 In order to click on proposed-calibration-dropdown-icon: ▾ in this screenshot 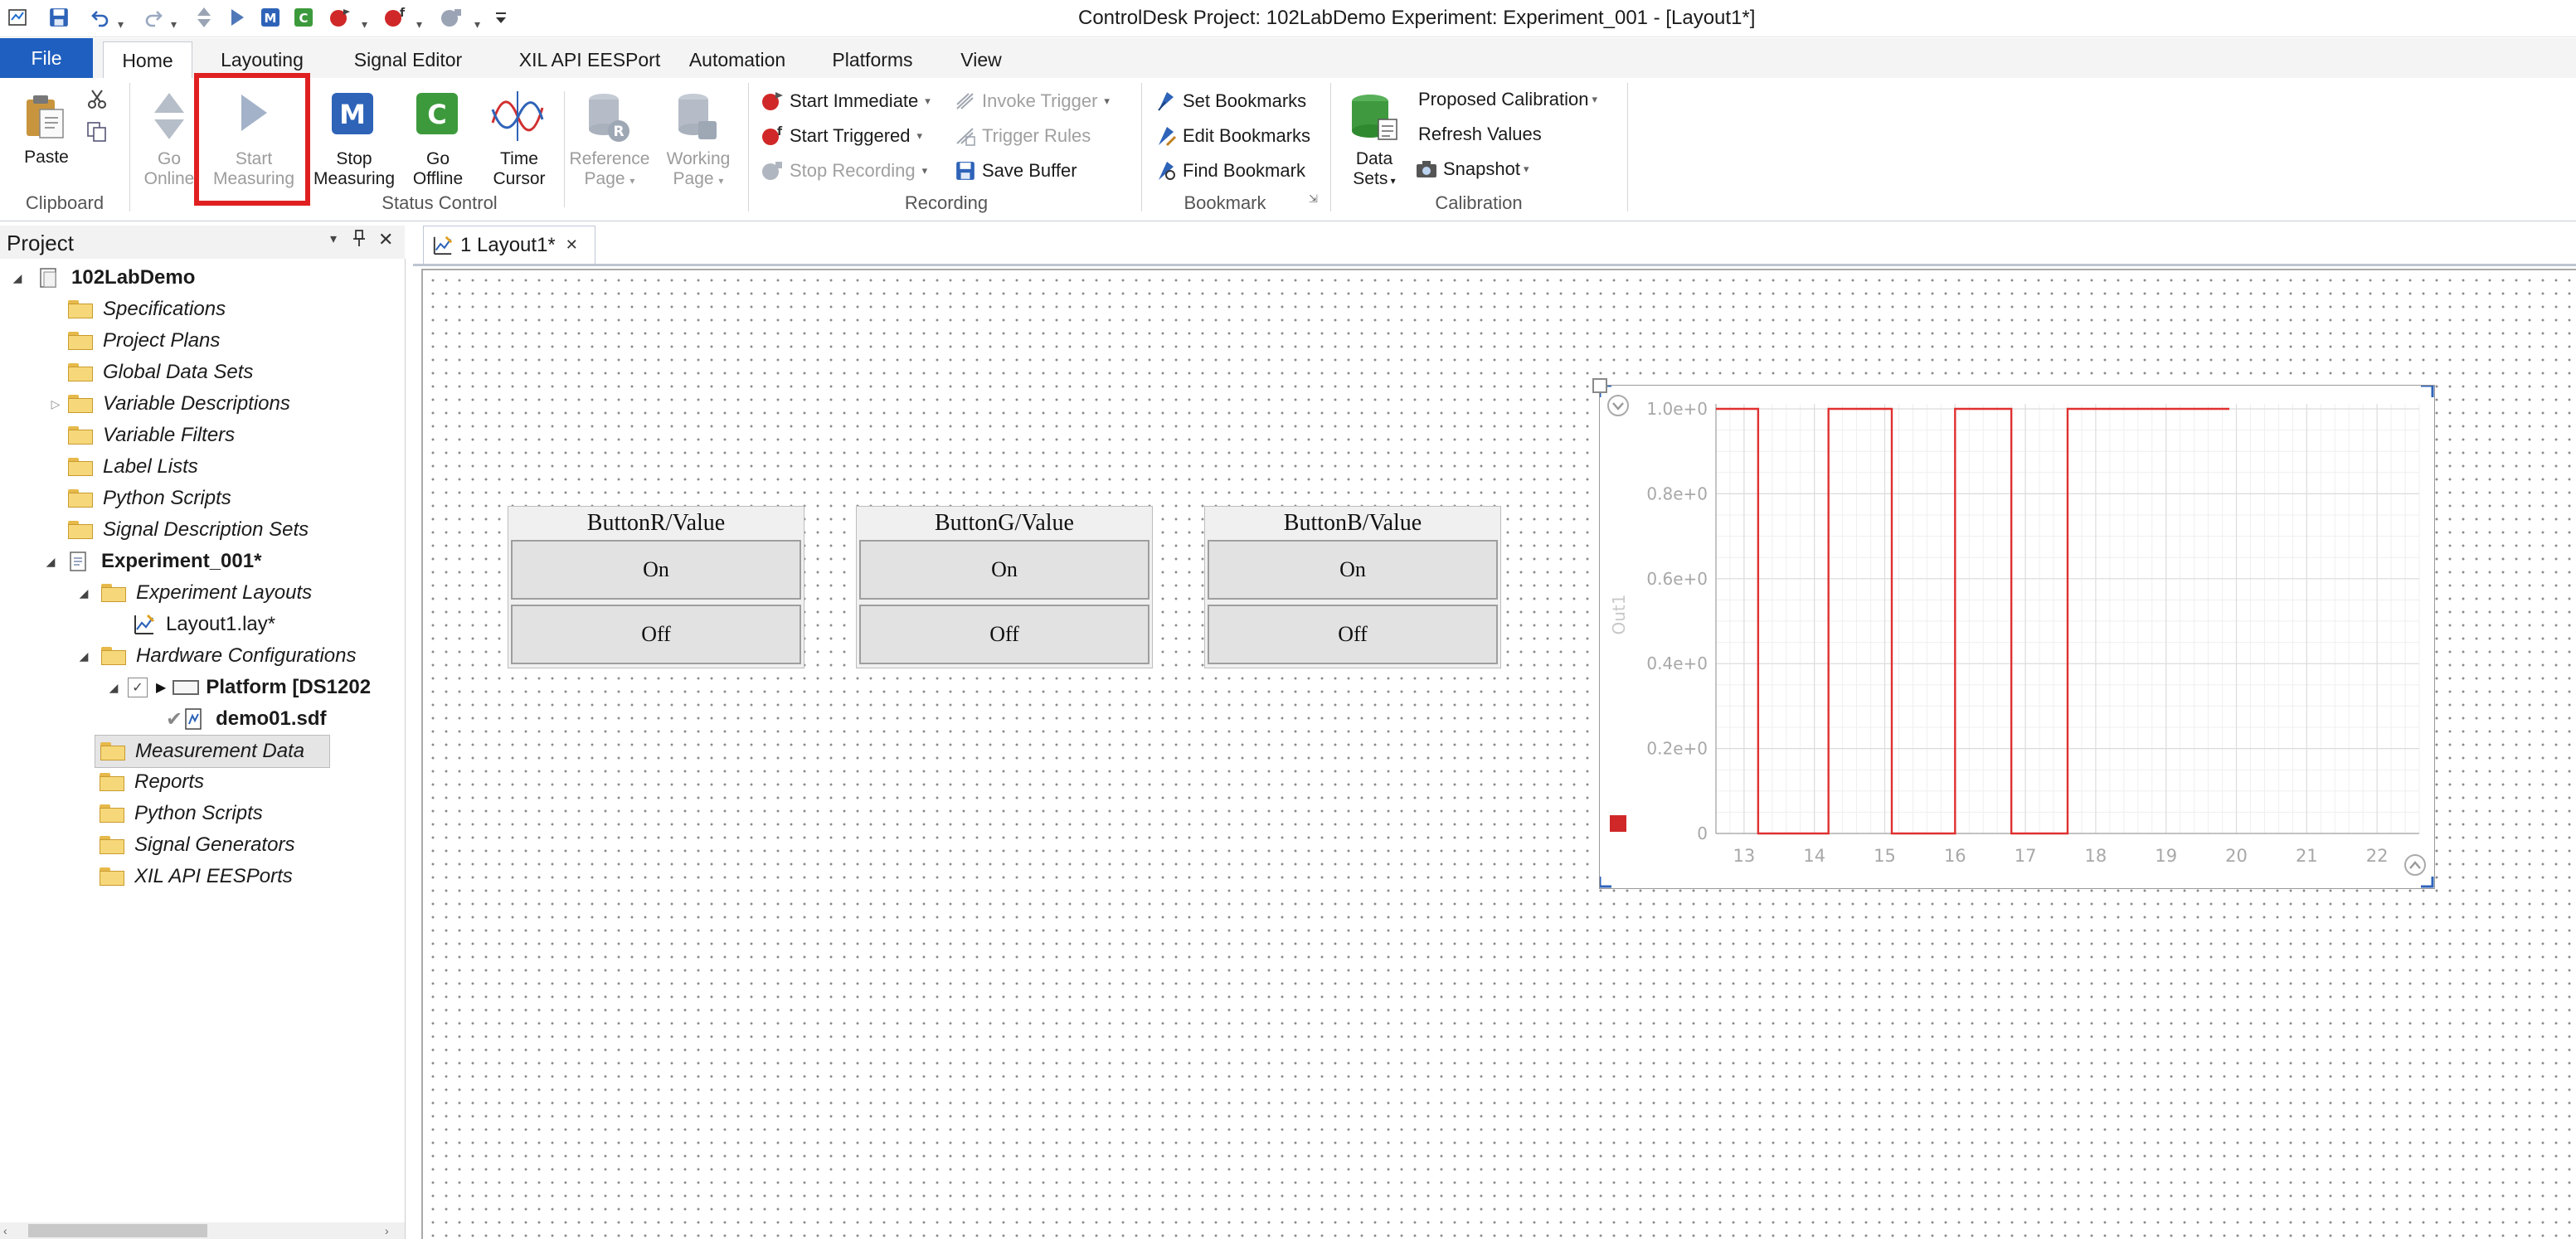, I will do `click(1594, 99)`.